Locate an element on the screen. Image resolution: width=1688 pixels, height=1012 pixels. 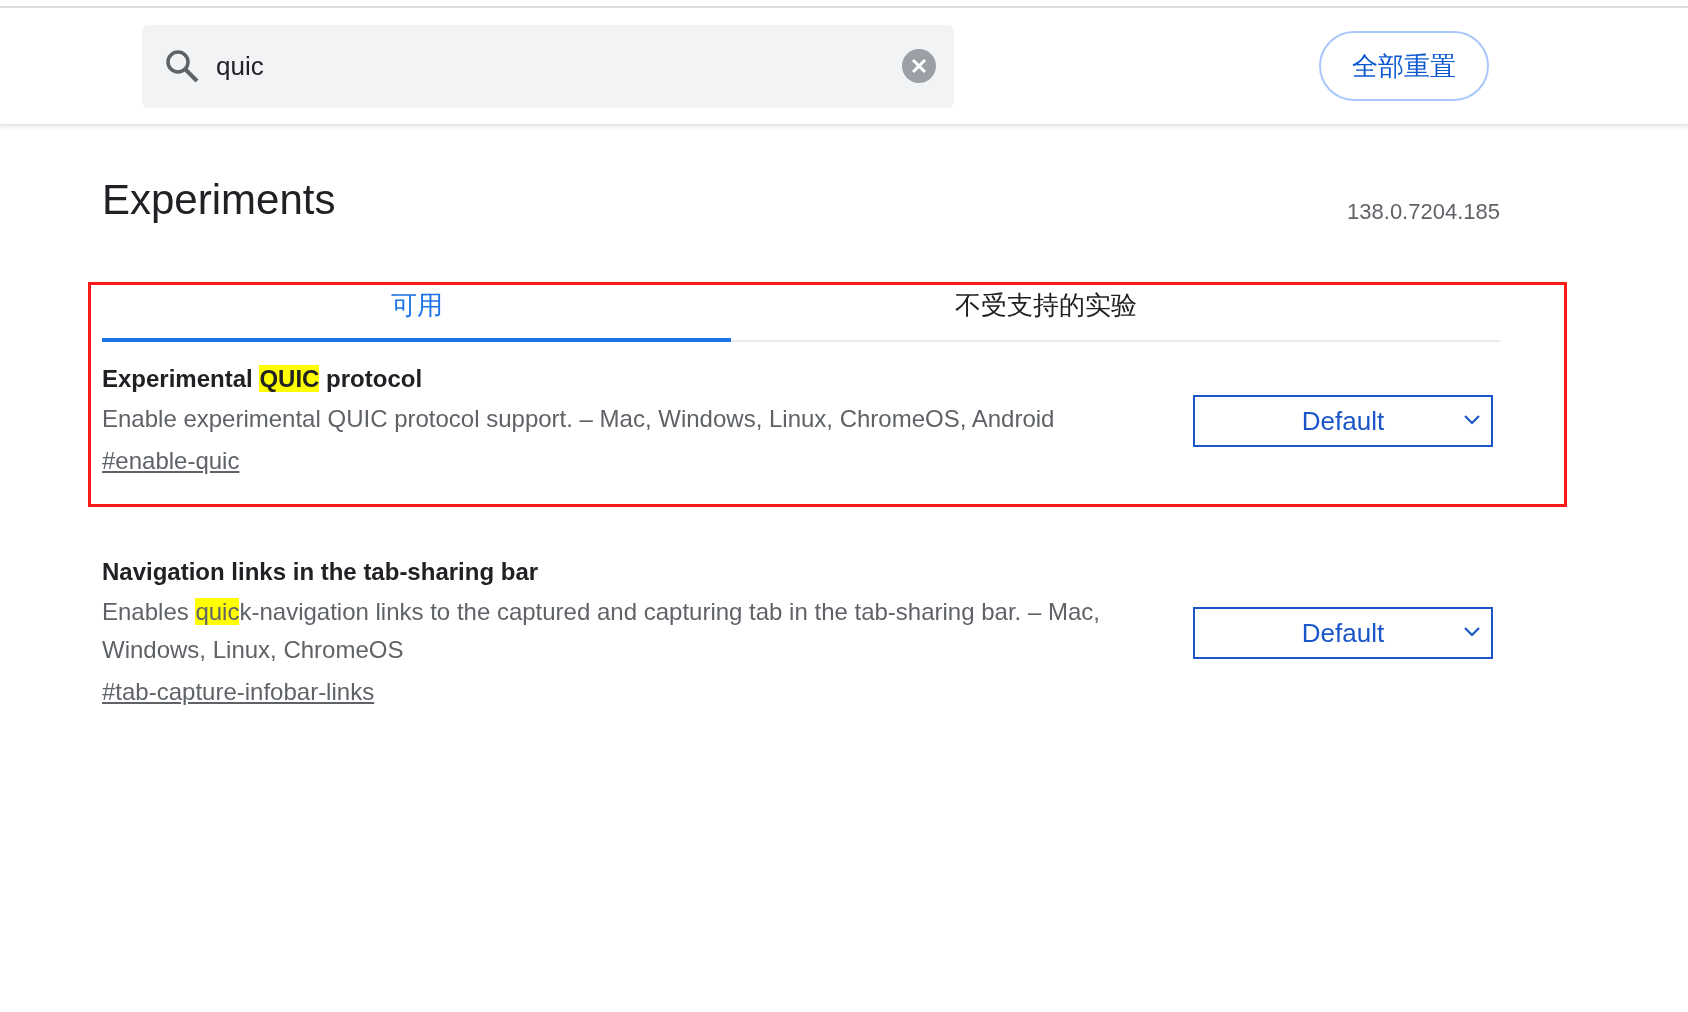
experiment-link: #tab-capture-infobar-links is located at coordinates (238, 692).